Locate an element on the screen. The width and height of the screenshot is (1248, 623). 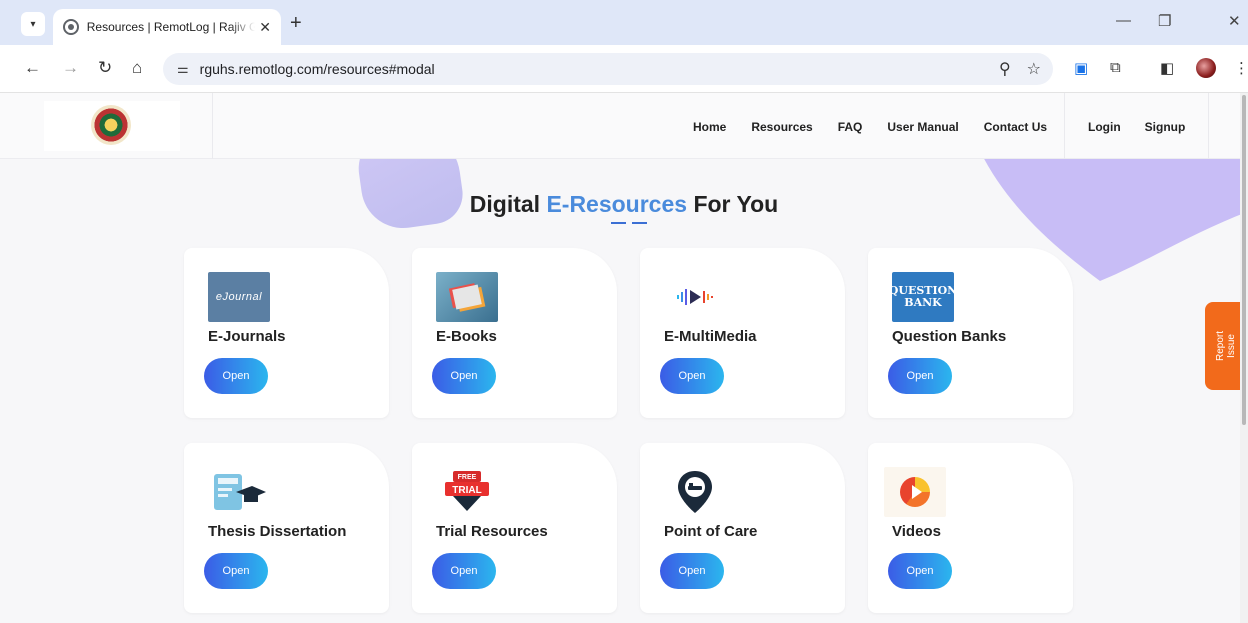
site-info-icon: ⚌ is located at coordinates (183, 69).